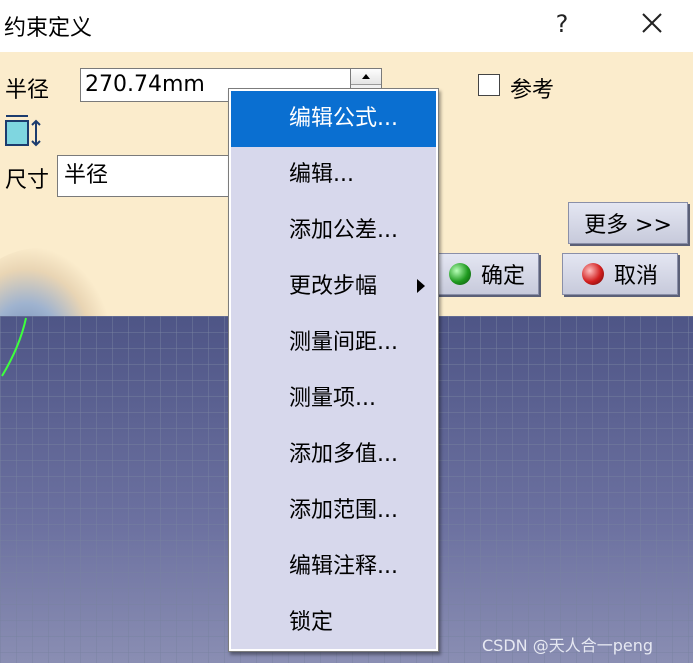 This screenshot has width=693, height=663. I want to click on reference-checkbox, so click(489, 85).